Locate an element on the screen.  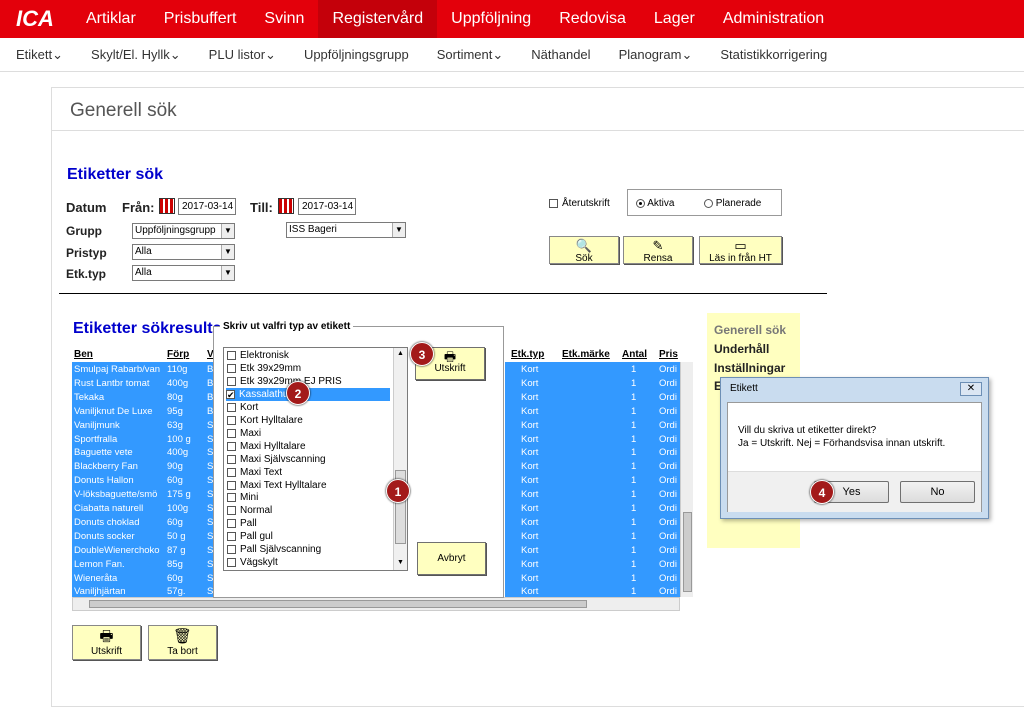
calendar-icon is located at coordinates (167, 206).